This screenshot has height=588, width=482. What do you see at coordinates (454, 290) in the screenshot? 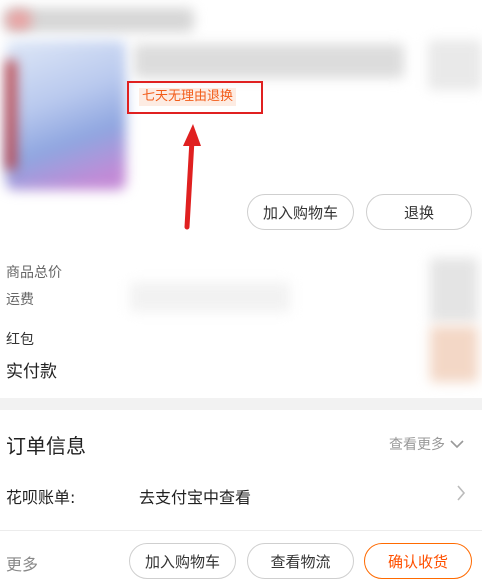
I see `amount-values-redacted` at bounding box center [454, 290].